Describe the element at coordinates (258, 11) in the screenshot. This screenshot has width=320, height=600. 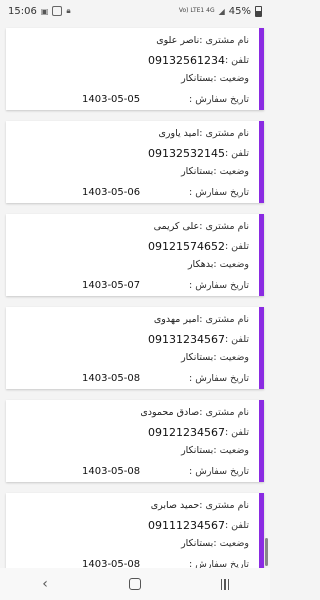
I see `battery-icon` at that location.